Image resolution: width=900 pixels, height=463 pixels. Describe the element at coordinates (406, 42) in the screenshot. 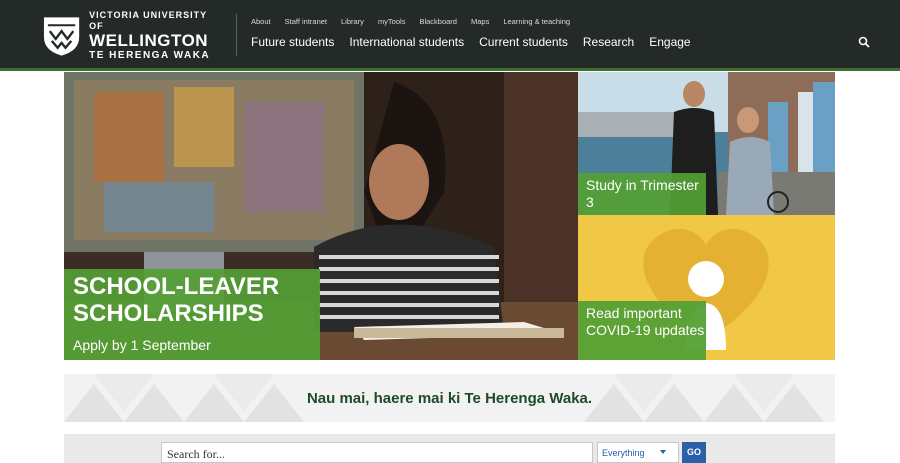

I see `nav-international-students: International students` at that location.